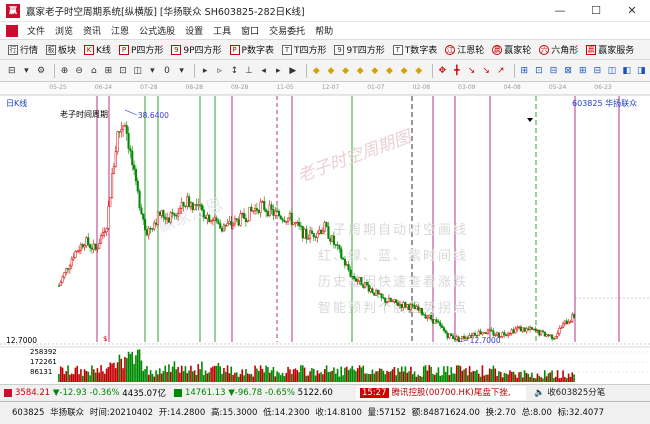 The image size is (650, 424). Describe the element at coordinates (558, 49) in the screenshot. I see `hexagon-button: 六六角形` at that location.